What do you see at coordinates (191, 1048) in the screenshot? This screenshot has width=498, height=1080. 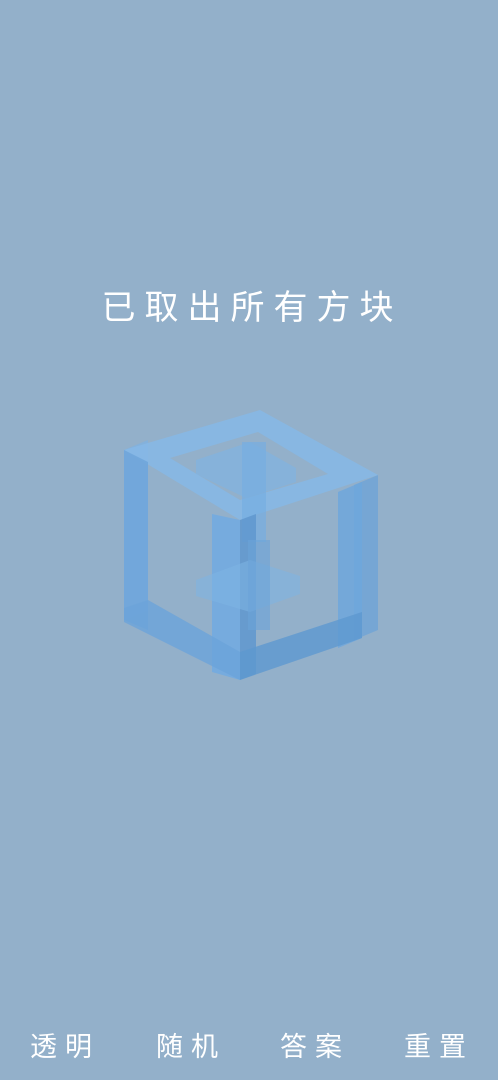 I see `random-button: 随机` at bounding box center [191, 1048].